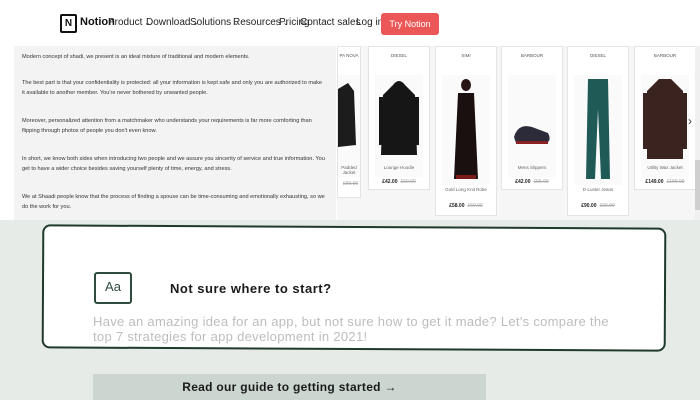 The height and width of the screenshot is (400, 700). I want to click on notion-logo-icon: N, so click(68, 23).